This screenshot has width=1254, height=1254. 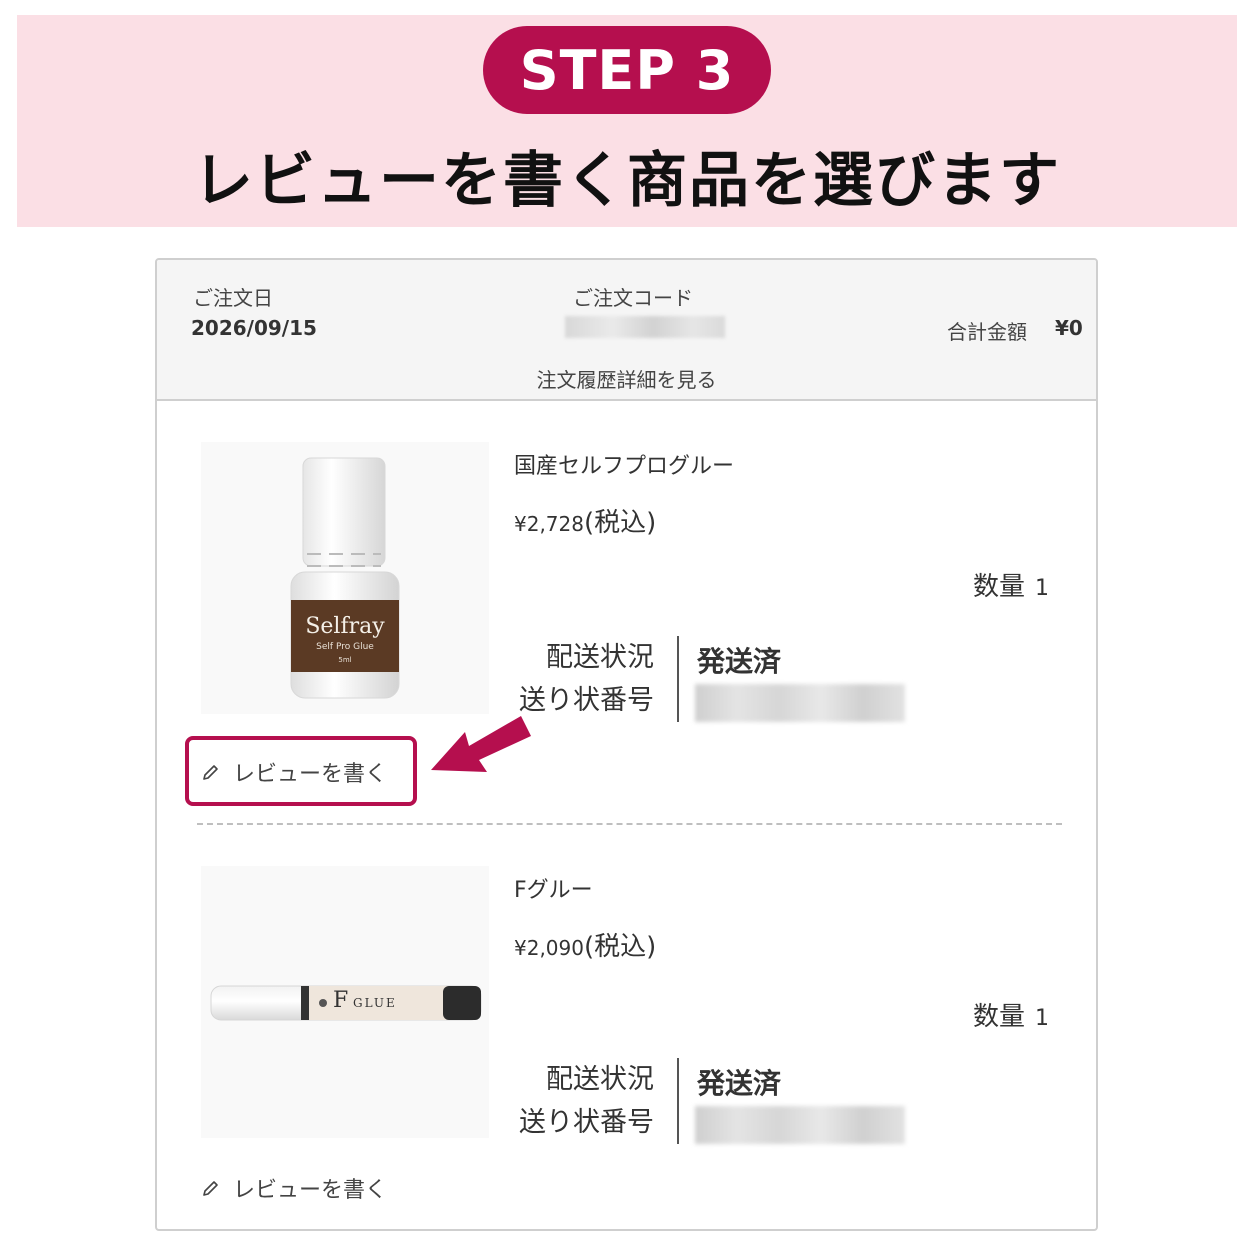 I want to click on product-price: ¥2,728(税込), so click(x=585, y=520).